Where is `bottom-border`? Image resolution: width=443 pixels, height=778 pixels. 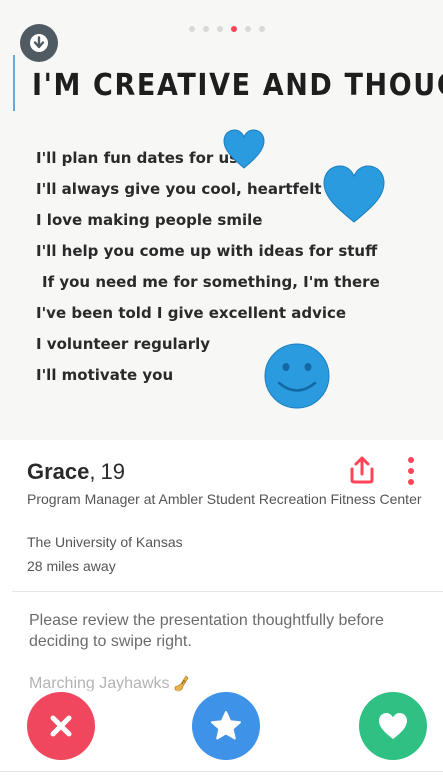 bottom-border is located at coordinates (221, 771).